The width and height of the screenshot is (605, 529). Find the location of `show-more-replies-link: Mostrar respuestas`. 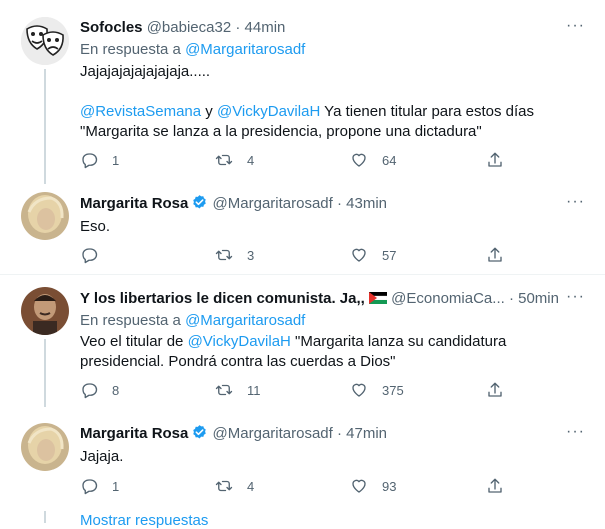

show-more-replies-link: Mostrar respuestas is located at coordinates (144, 520).